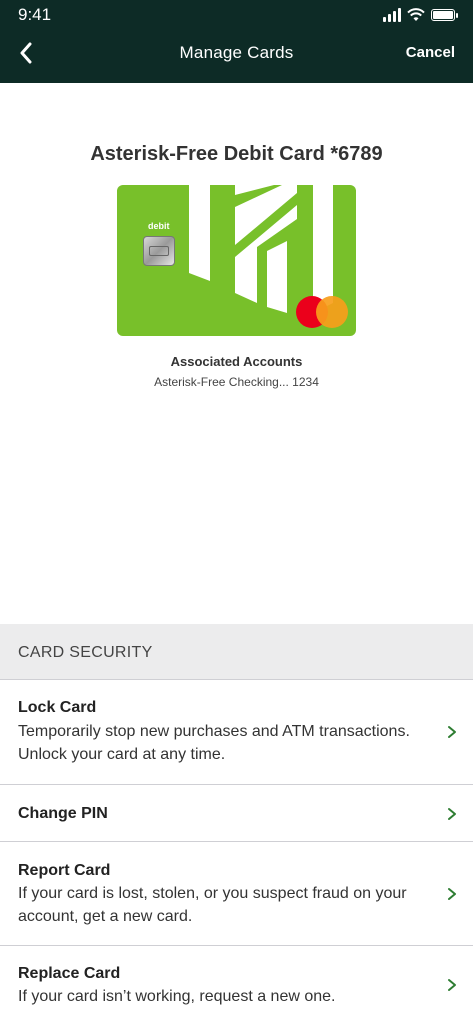 This screenshot has height=1024, width=473. What do you see at coordinates (236, 154) in the screenshot?
I see `card-title: Asterisk-Free Debit Card *6789` at bounding box center [236, 154].